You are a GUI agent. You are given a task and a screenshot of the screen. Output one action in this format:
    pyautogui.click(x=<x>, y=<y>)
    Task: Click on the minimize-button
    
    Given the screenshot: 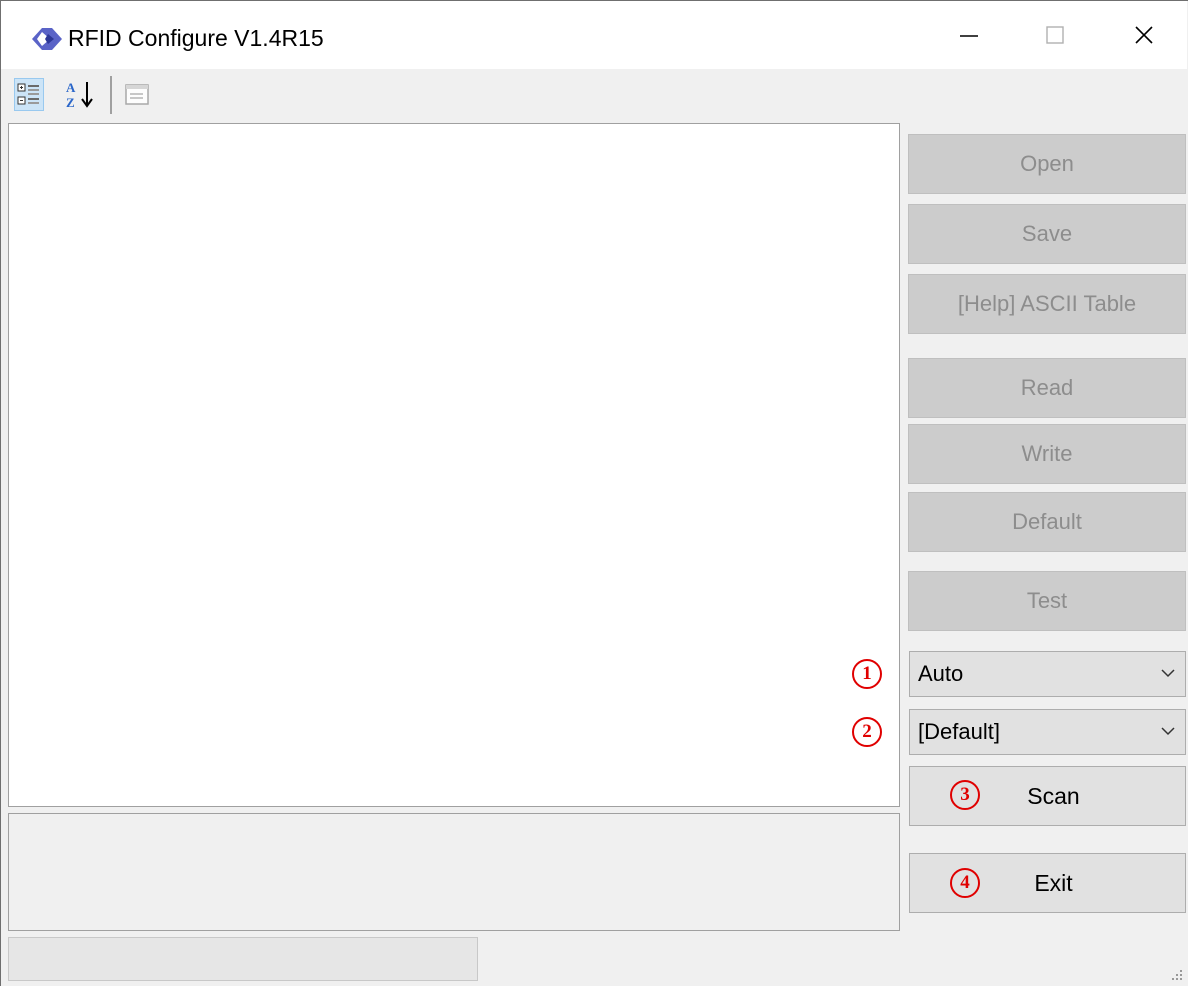 What is the action you would take?
    pyautogui.click(x=969, y=35)
    